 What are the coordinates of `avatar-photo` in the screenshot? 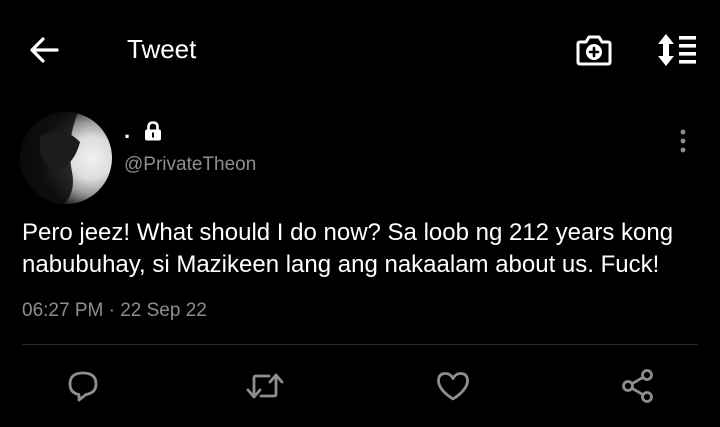 It's located at (50, 158).